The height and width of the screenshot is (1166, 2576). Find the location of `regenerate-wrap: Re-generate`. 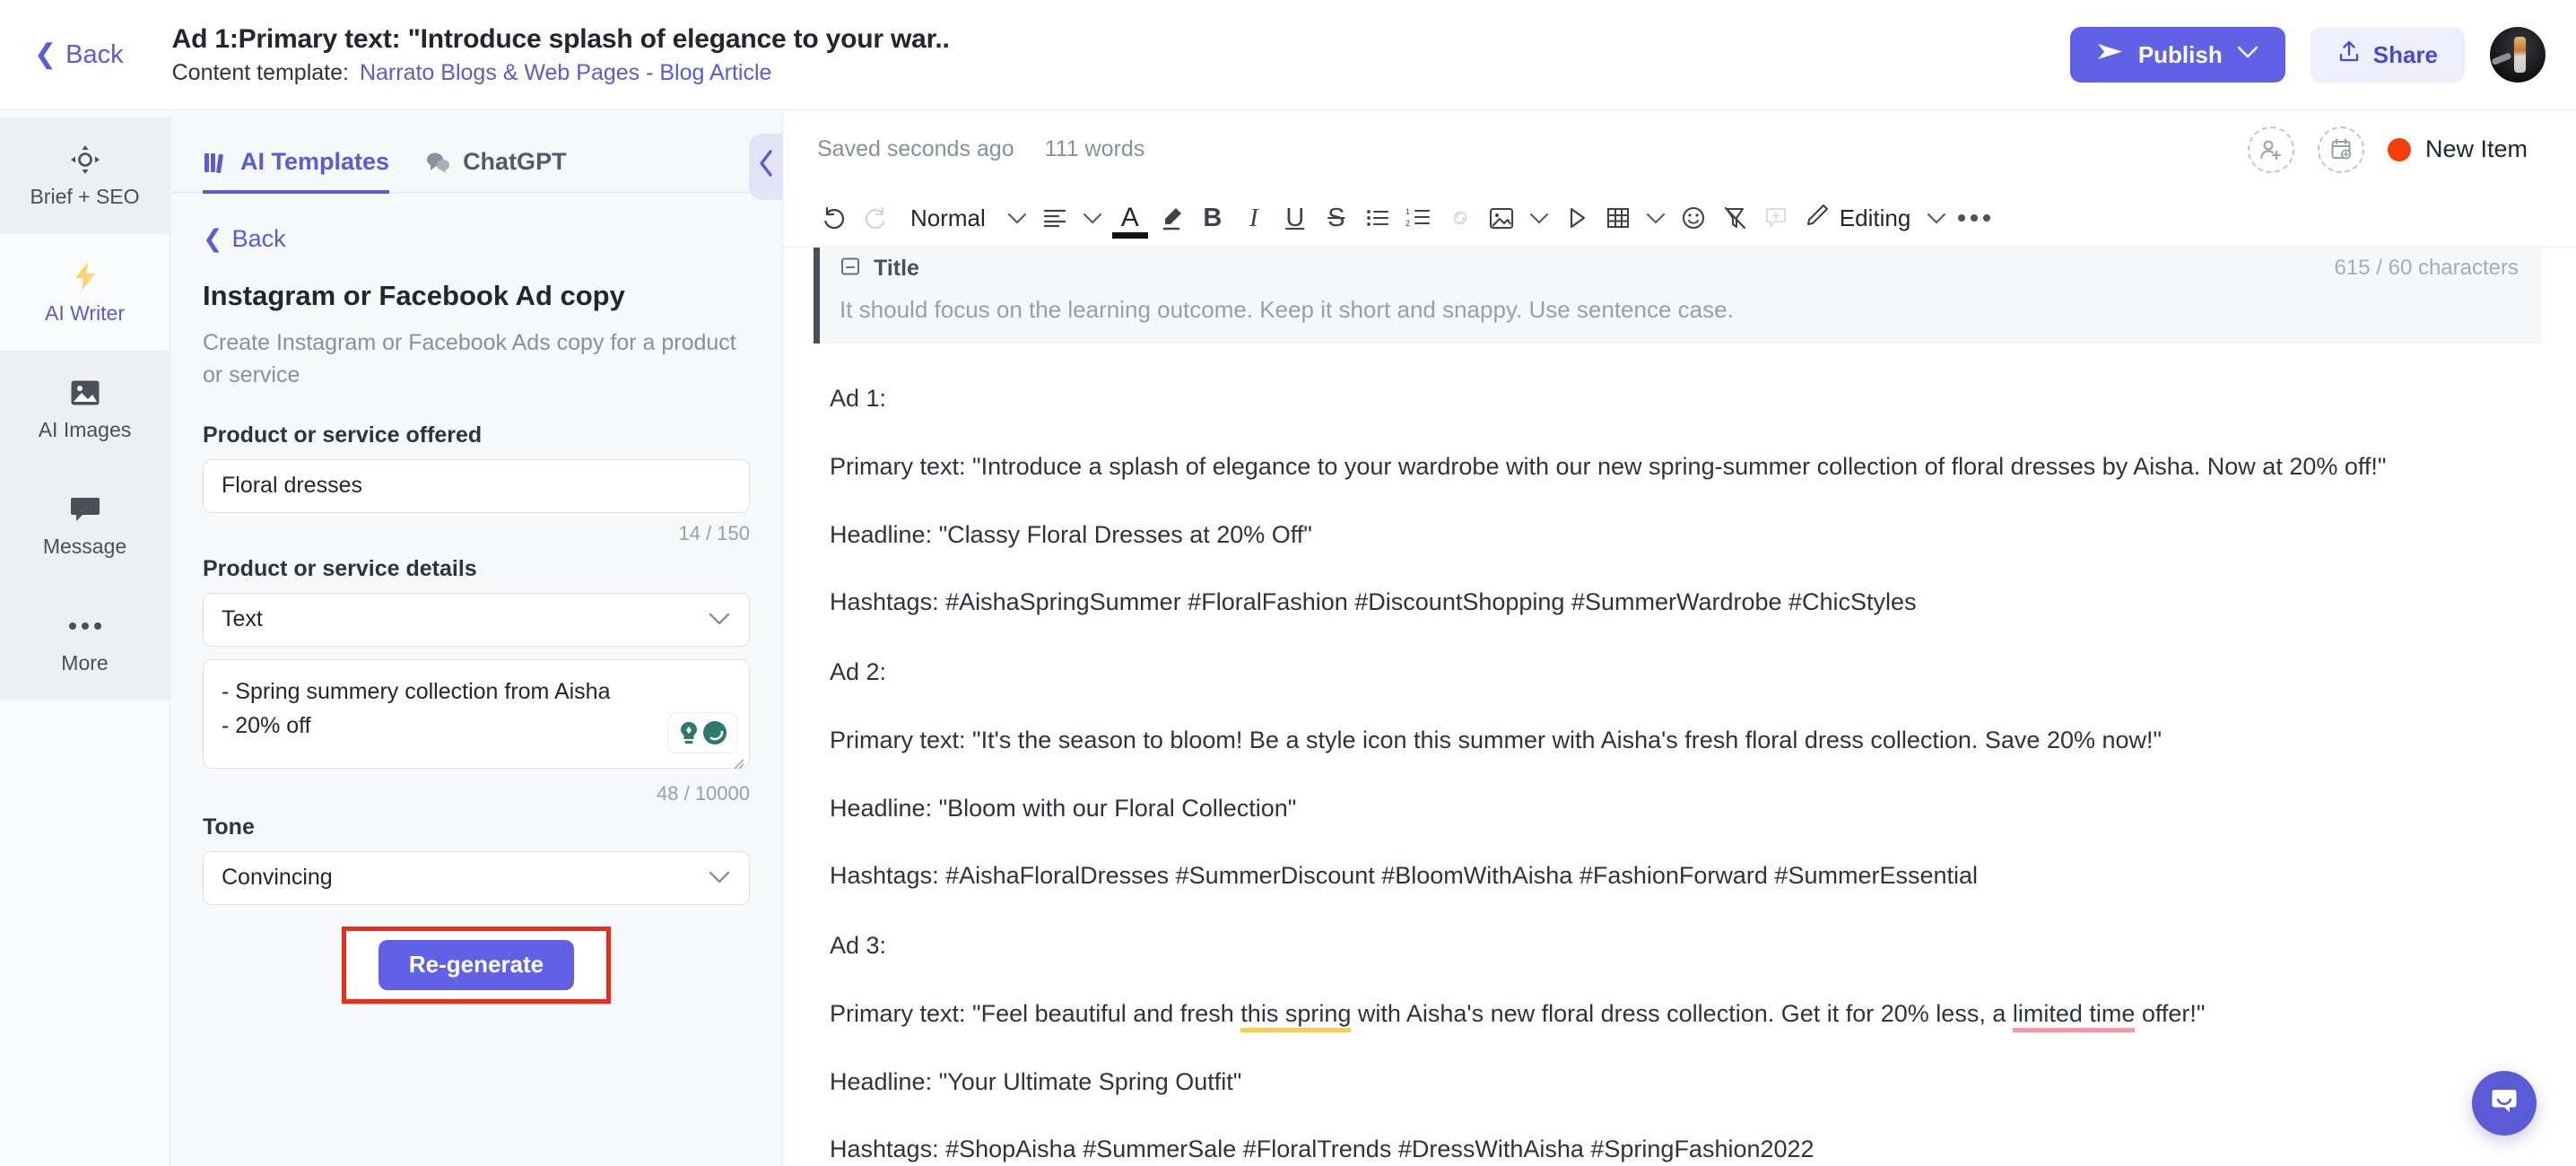

regenerate-wrap: Re-generate is located at coordinates (476, 965).